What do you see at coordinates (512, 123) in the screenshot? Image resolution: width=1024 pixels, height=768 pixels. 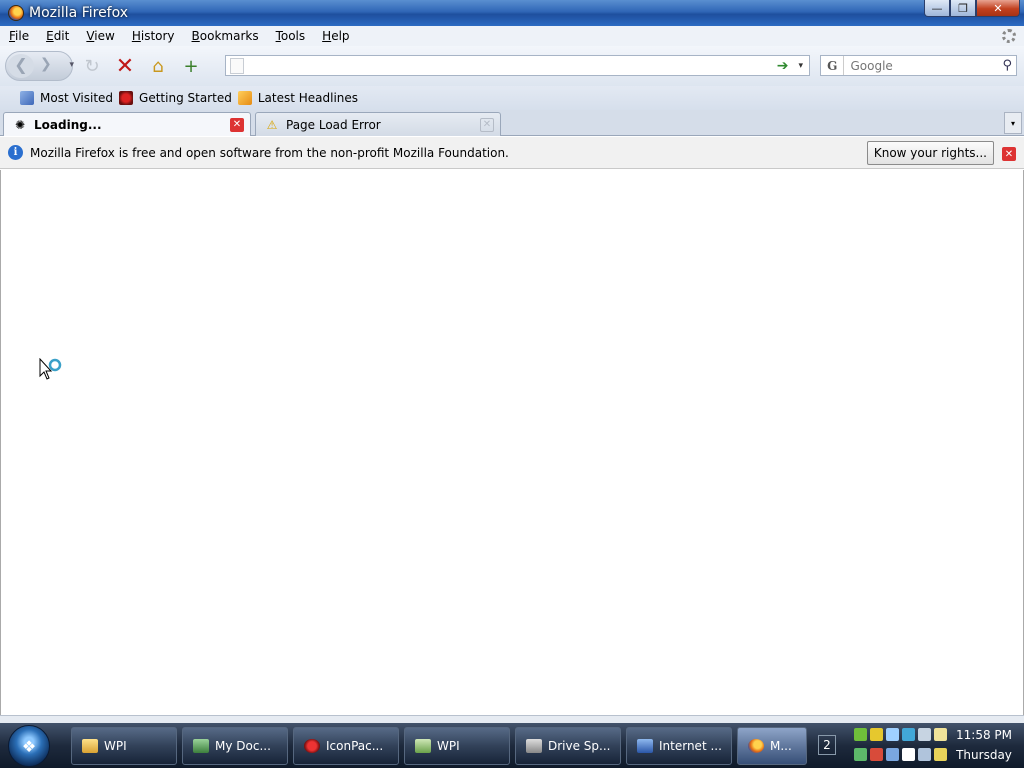 I see `tab-strip: ✺ Loading... ✕ ⚠ Page Load Error ✕ ▾` at bounding box center [512, 123].